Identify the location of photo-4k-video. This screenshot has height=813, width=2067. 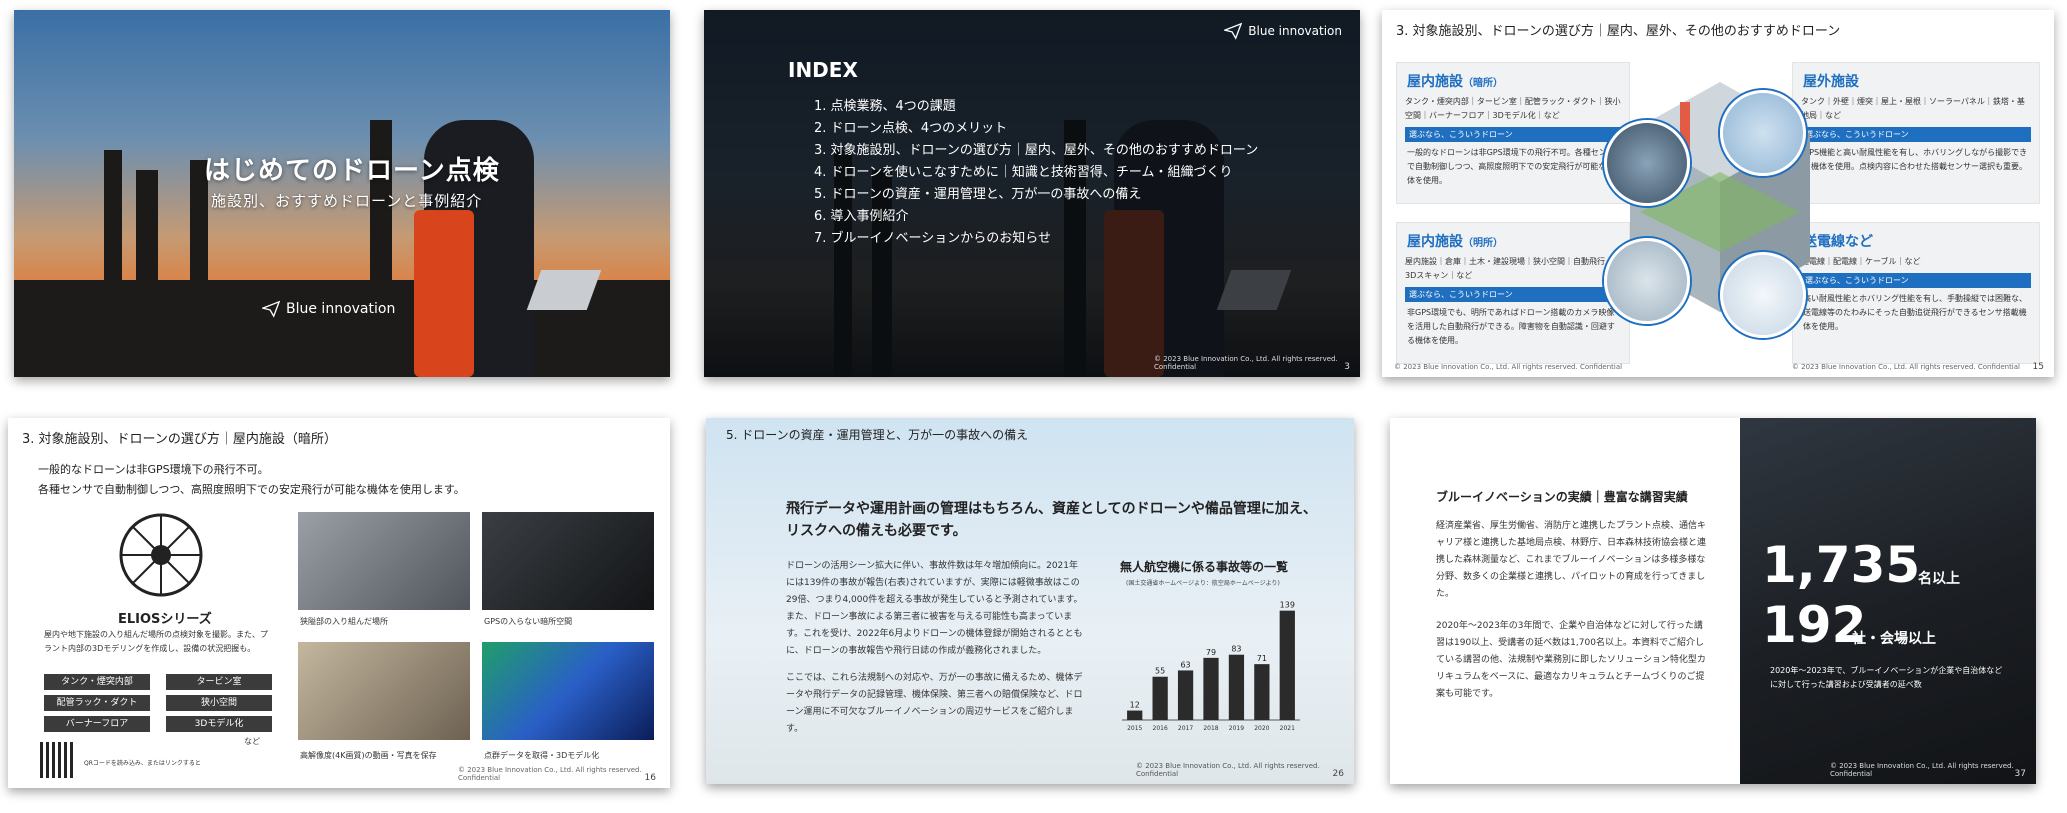
(384, 691).